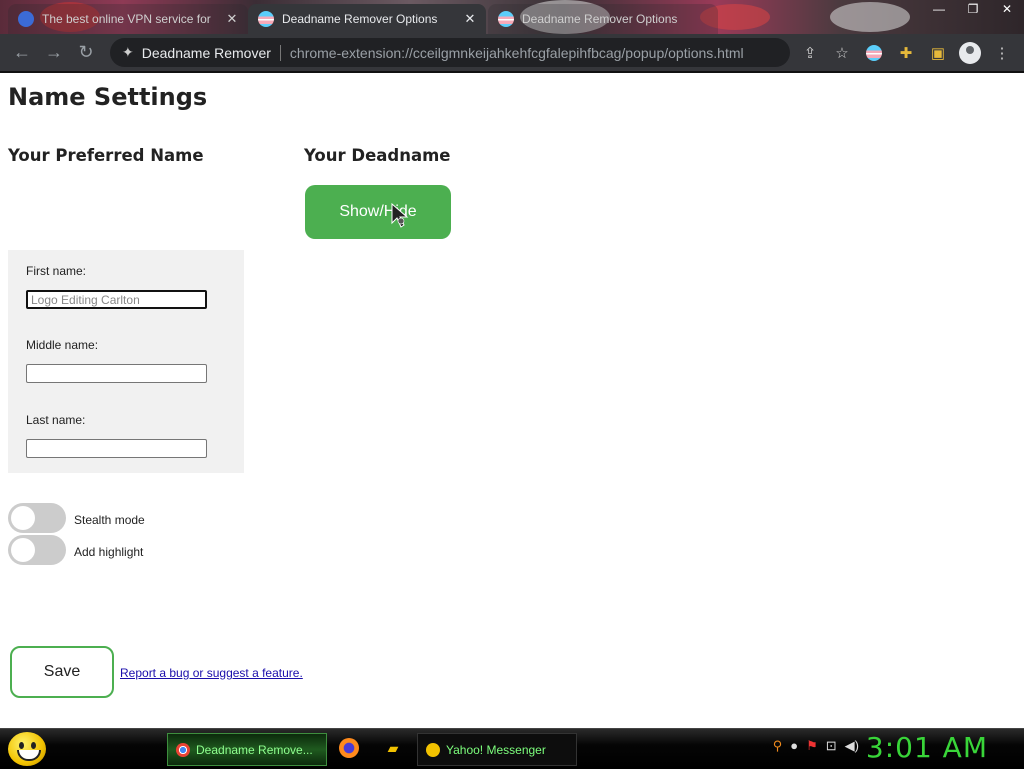 The width and height of the screenshot is (1024, 769). I want to click on trans-flag-extension-icon, so click(874, 52).